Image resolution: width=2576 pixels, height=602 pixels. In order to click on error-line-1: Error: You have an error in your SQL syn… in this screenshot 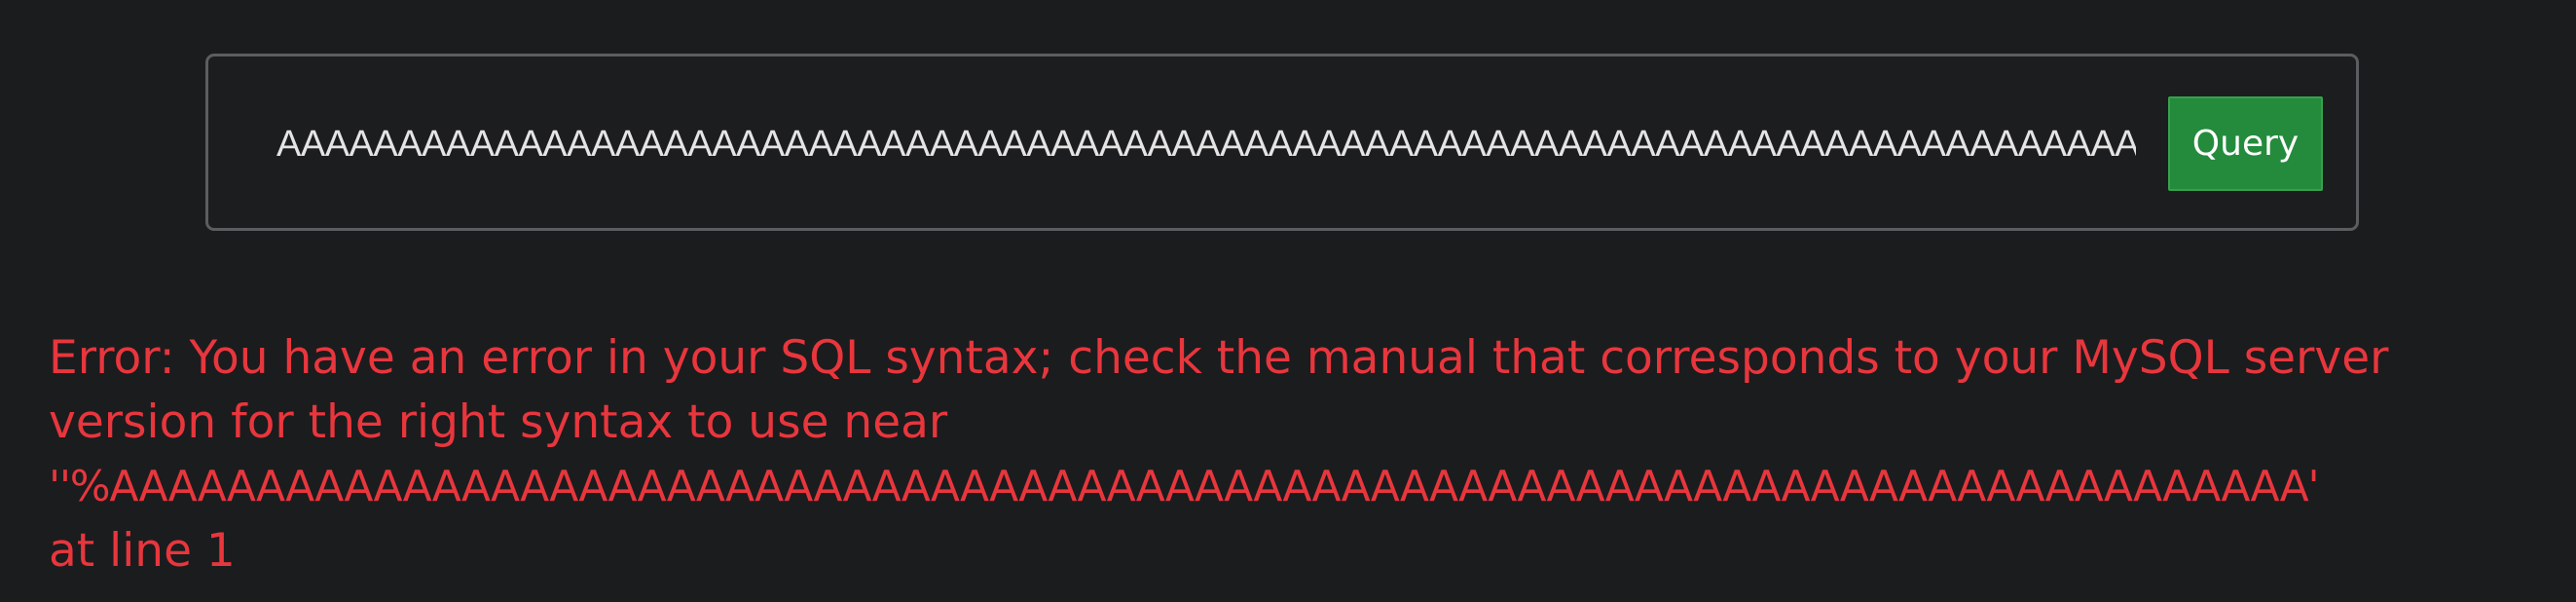, I will do `click(1219, 358)`.